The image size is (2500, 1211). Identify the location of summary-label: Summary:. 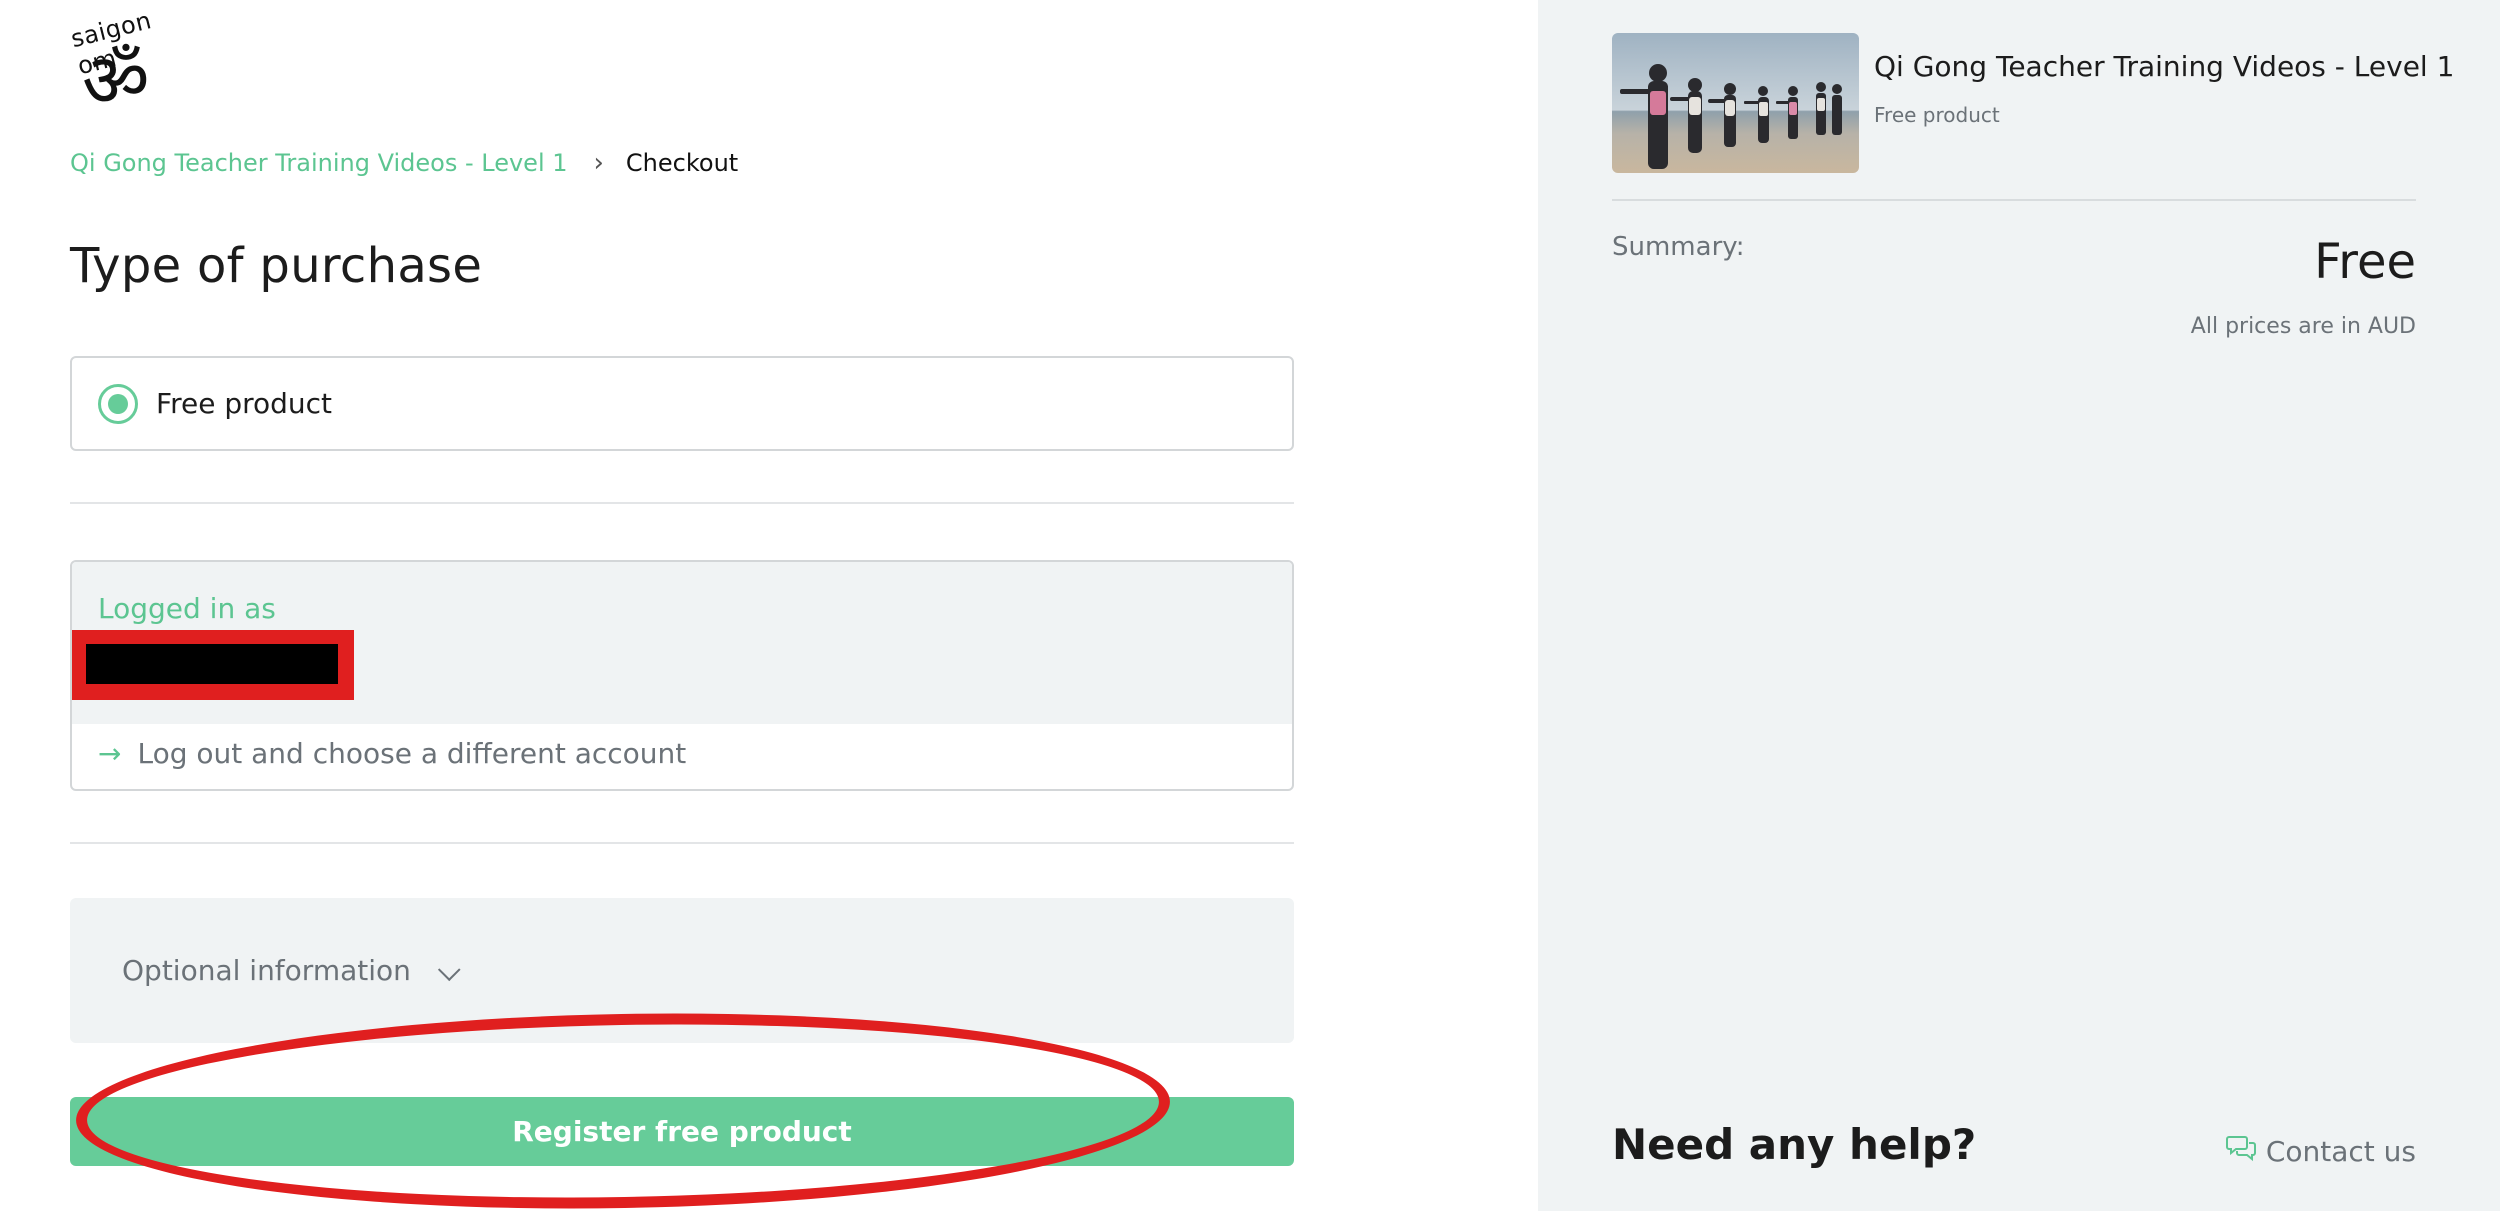
(1678, 247).